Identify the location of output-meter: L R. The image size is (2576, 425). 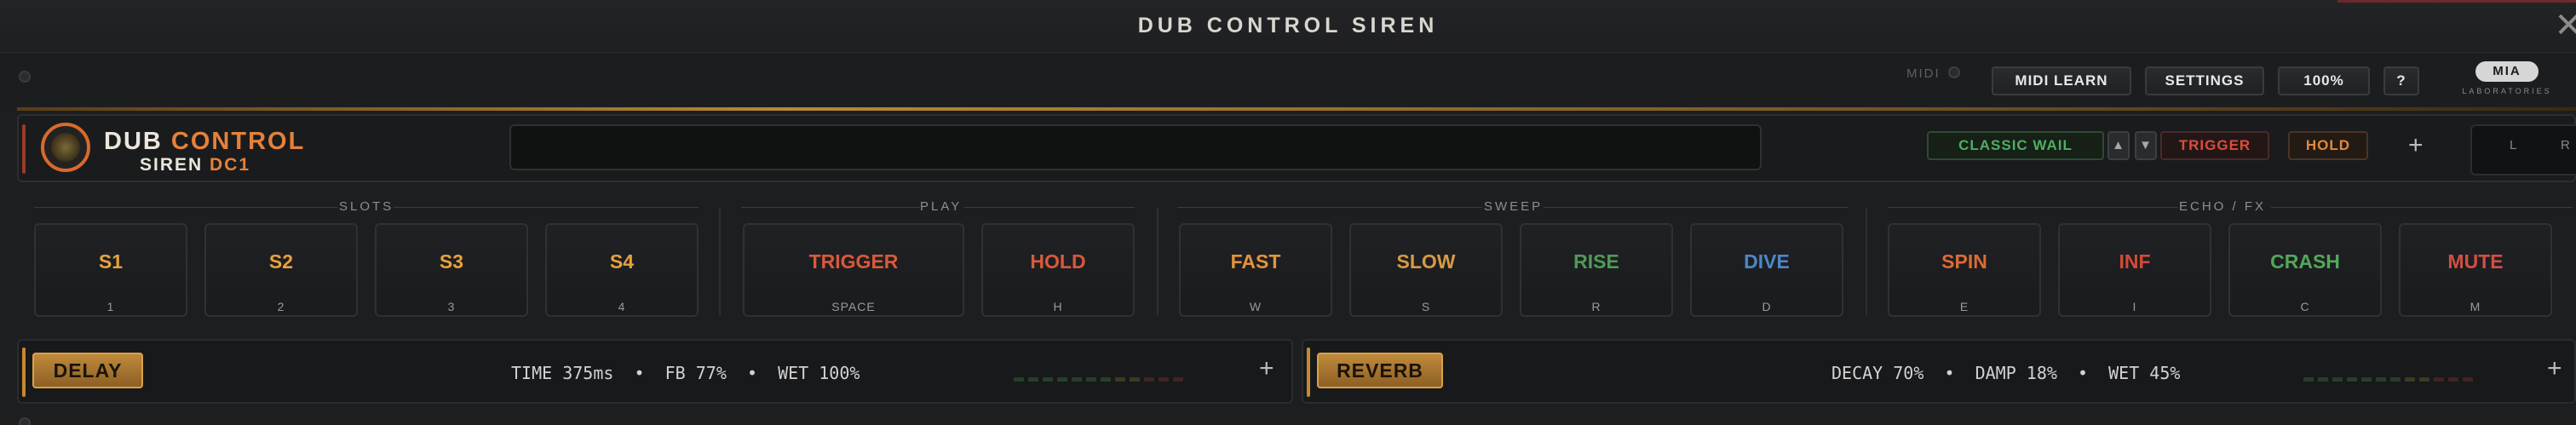
(2523, 149).